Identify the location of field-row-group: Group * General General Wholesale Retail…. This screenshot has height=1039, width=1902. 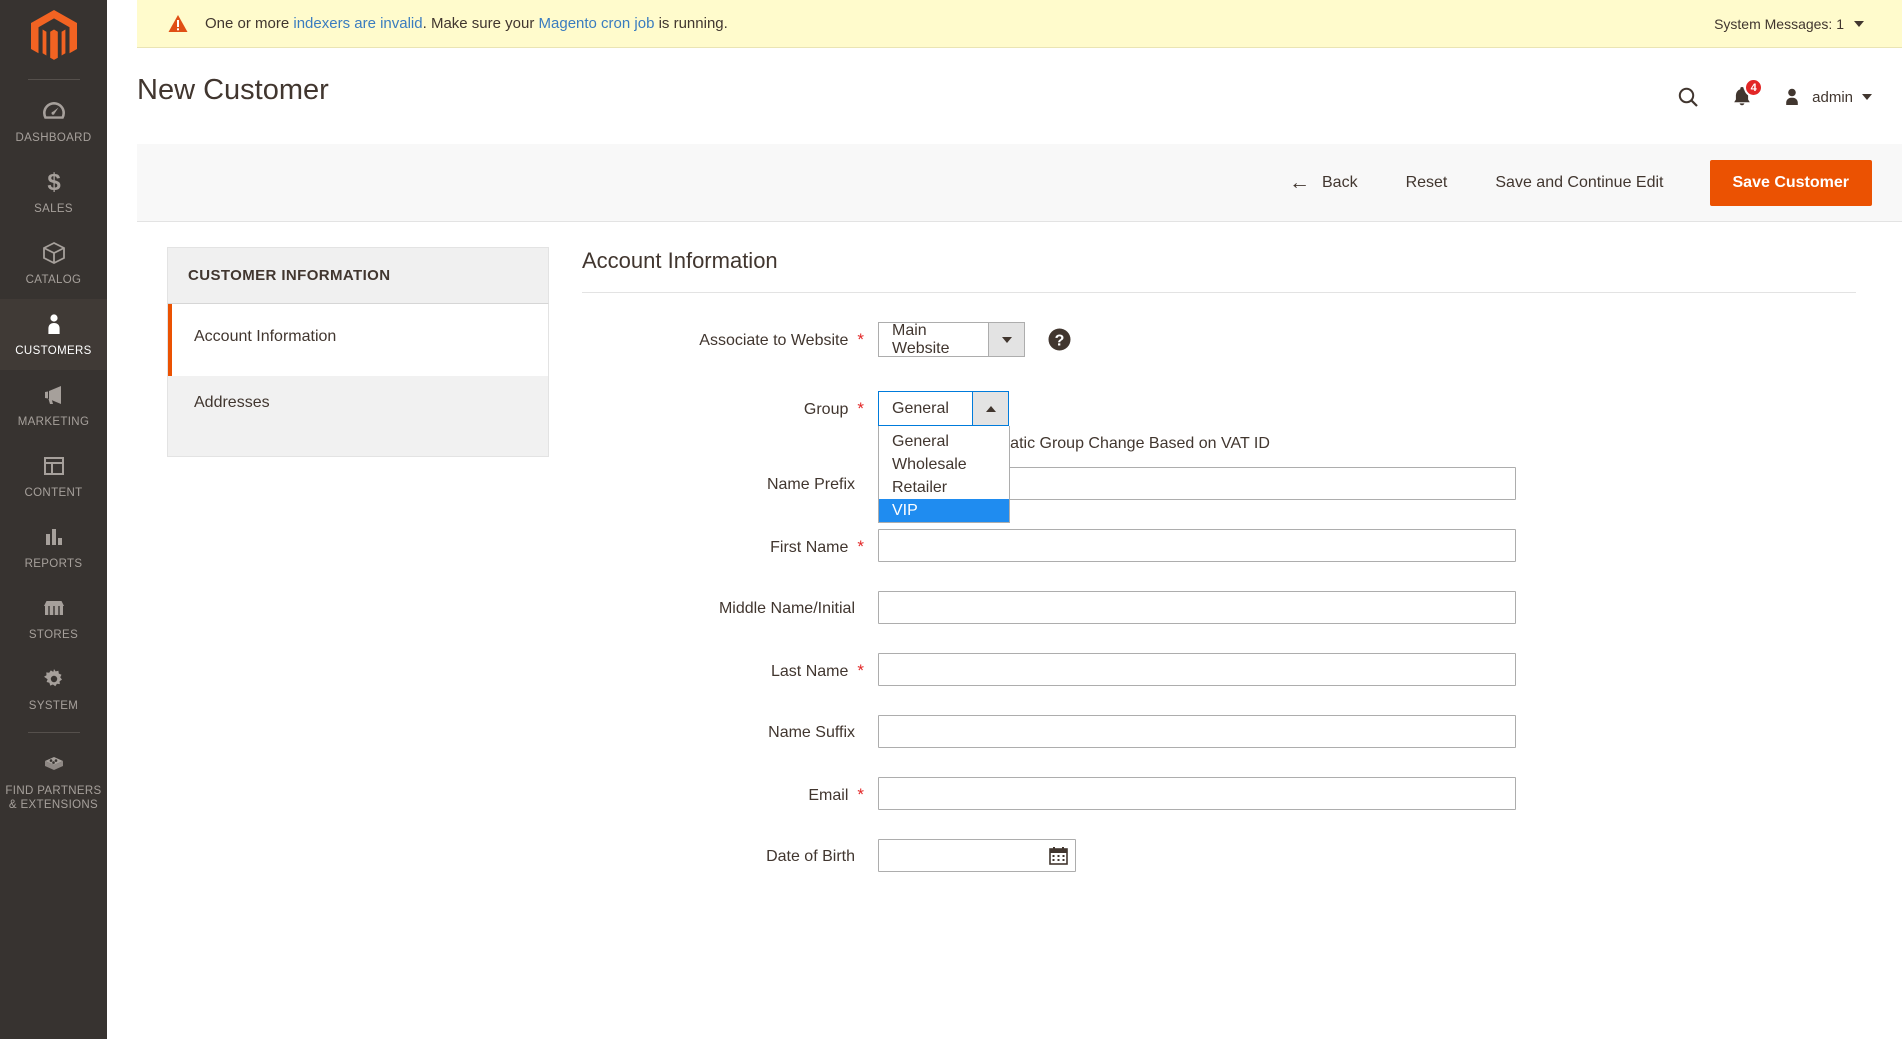
(1219, 457).